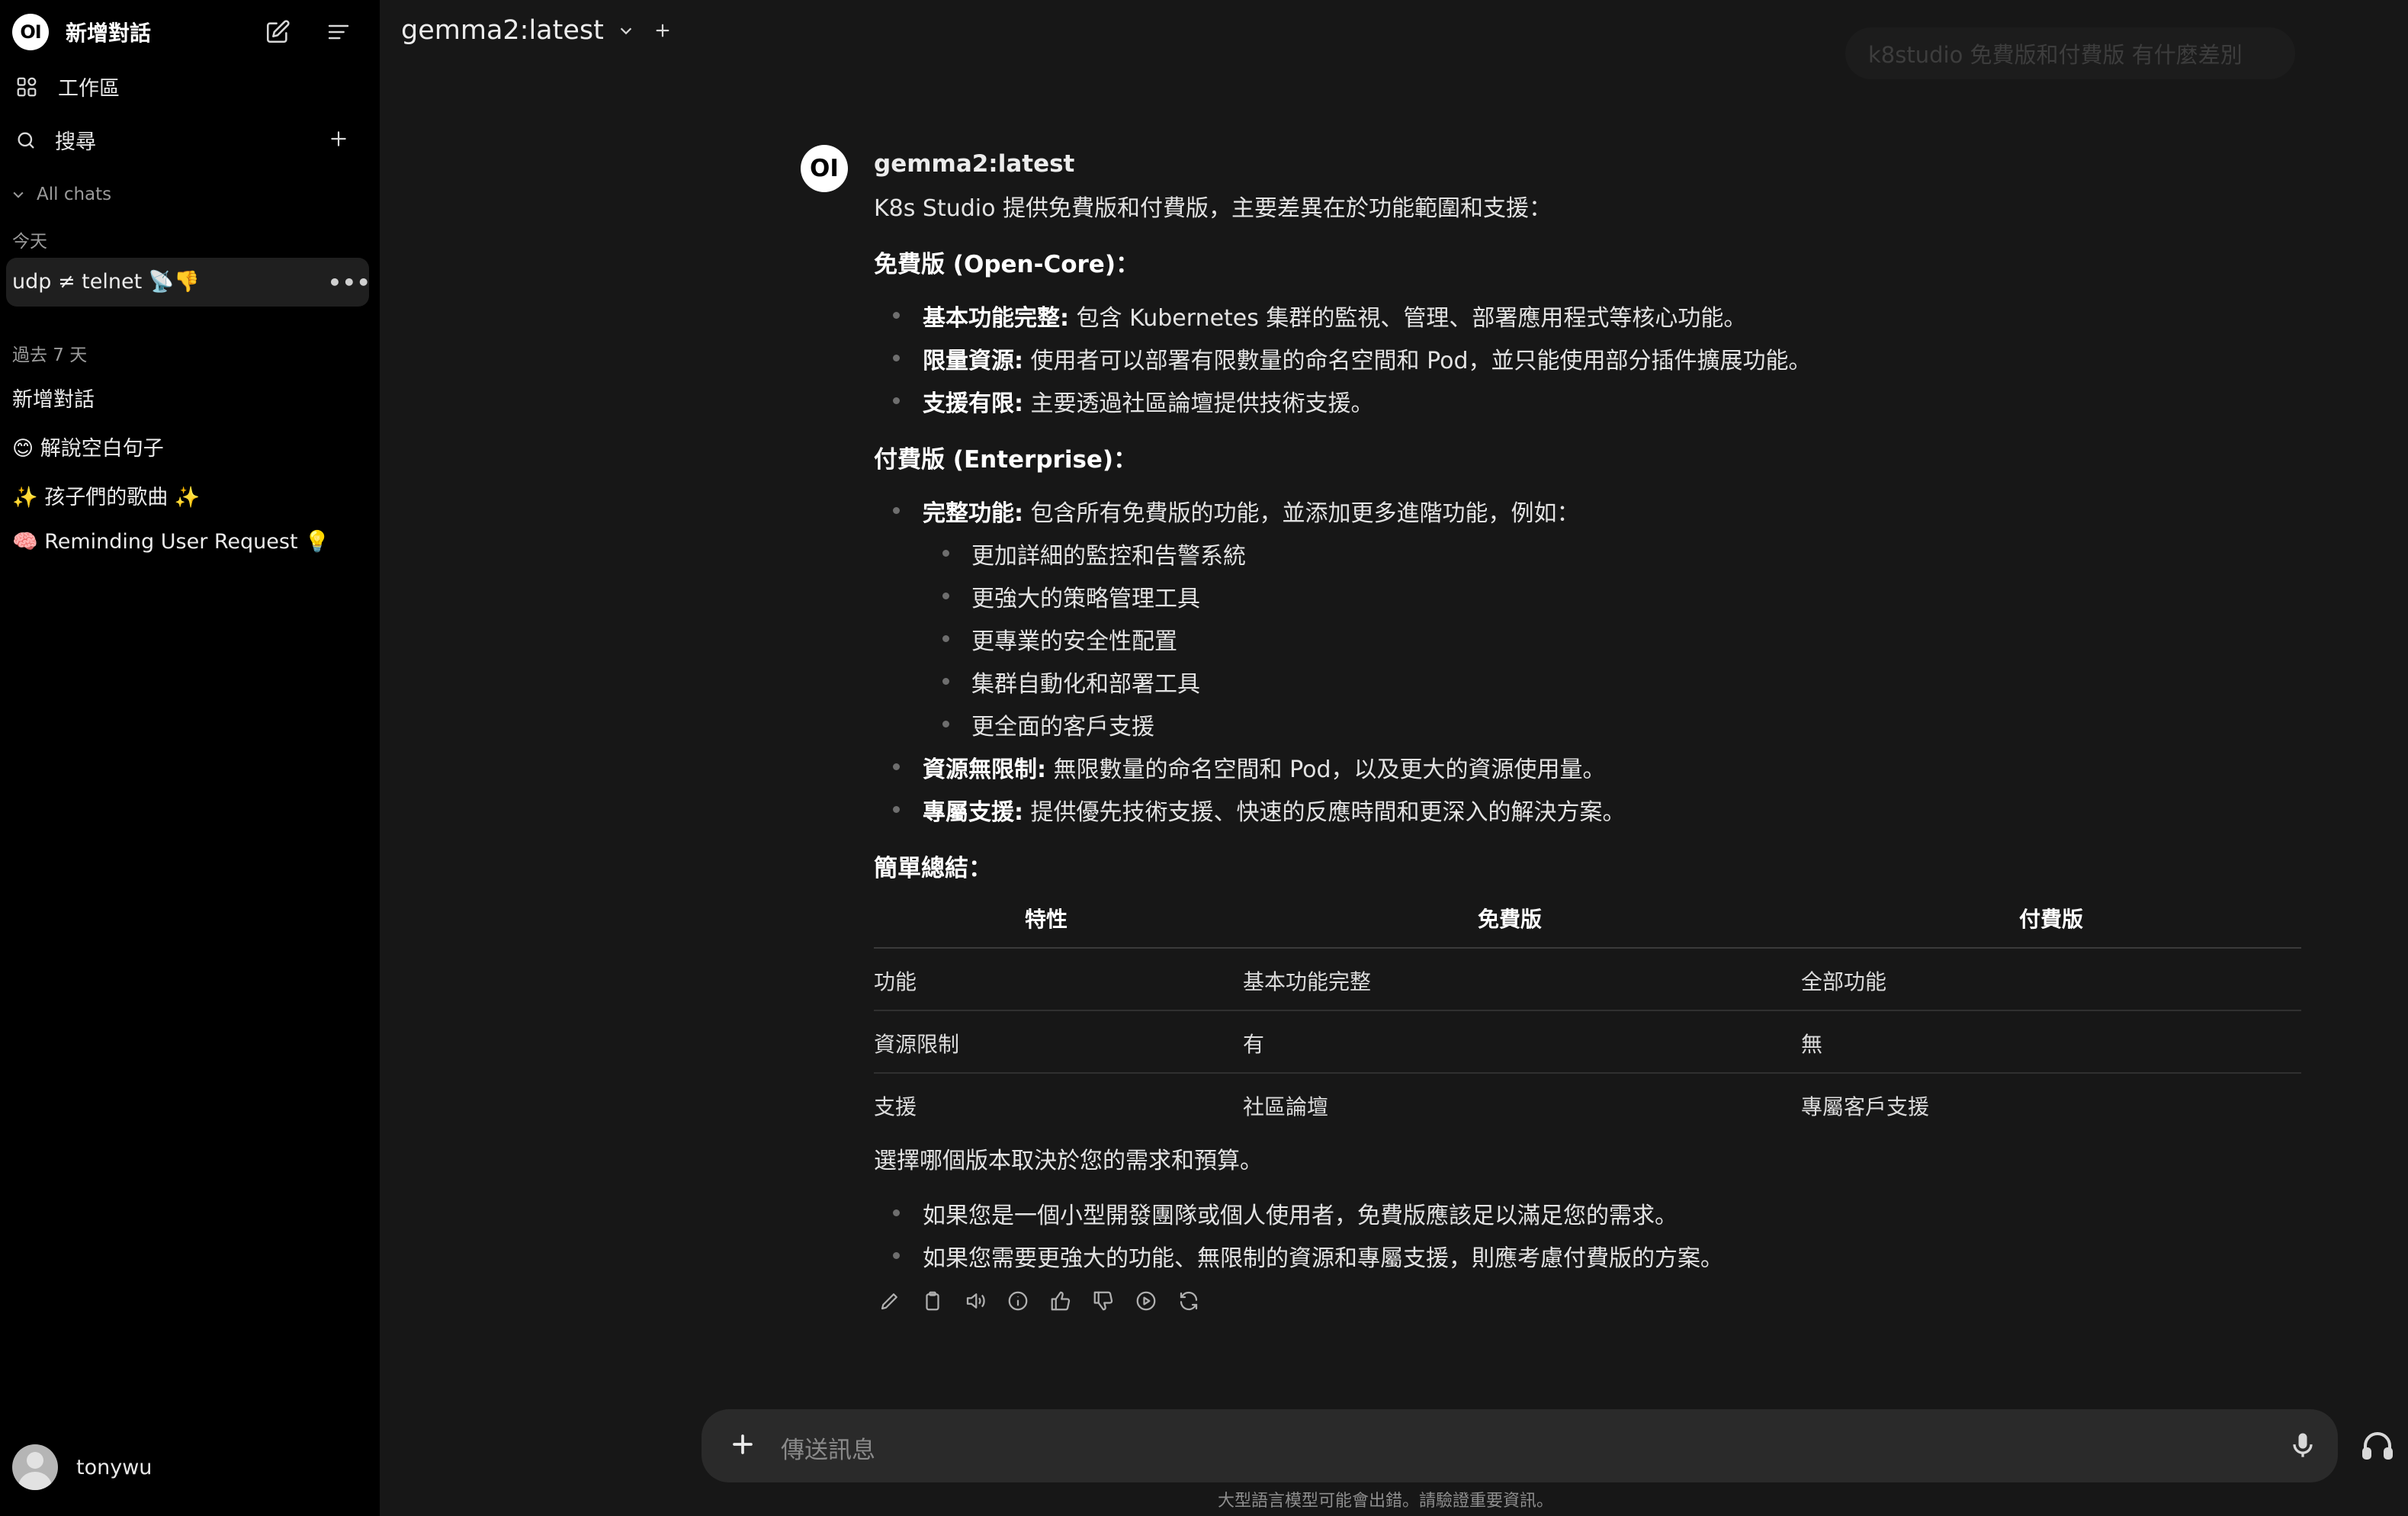 The image size is (2408, 1516). Describe the element at coordinates (74, 194) in the screenshot. I see `all-chats-label: All chats` at that location.